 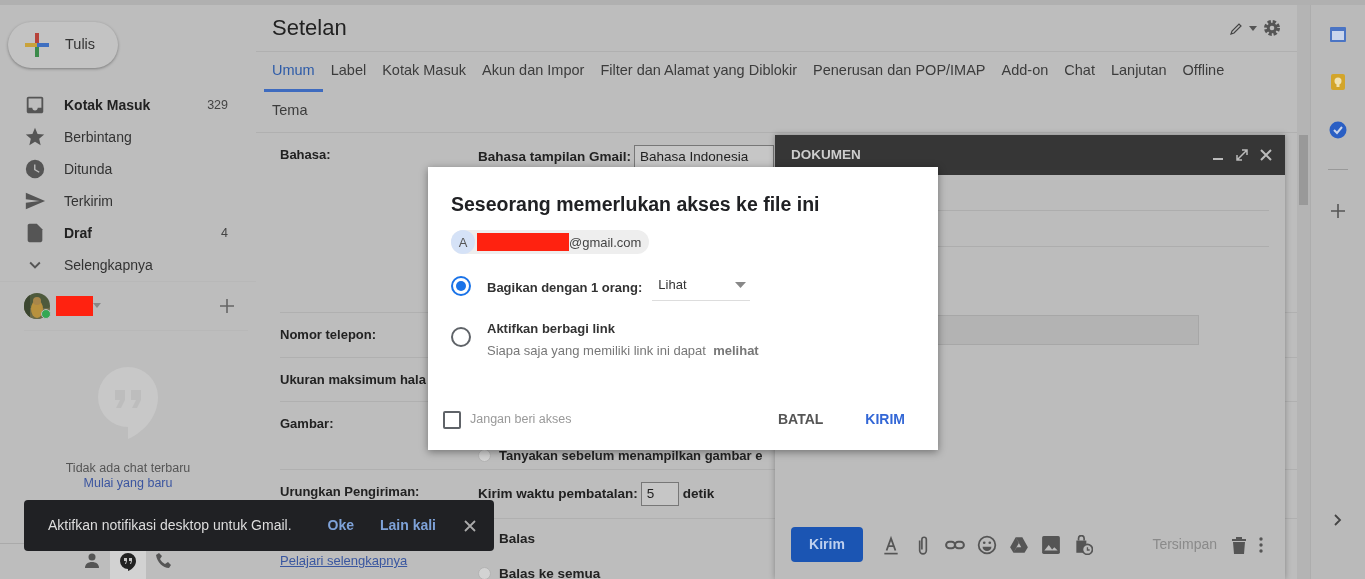 What do you see at coordinates (1338, 34) in the screenshot?
I see `calendar-icon` at bounding box center [1338, 34].